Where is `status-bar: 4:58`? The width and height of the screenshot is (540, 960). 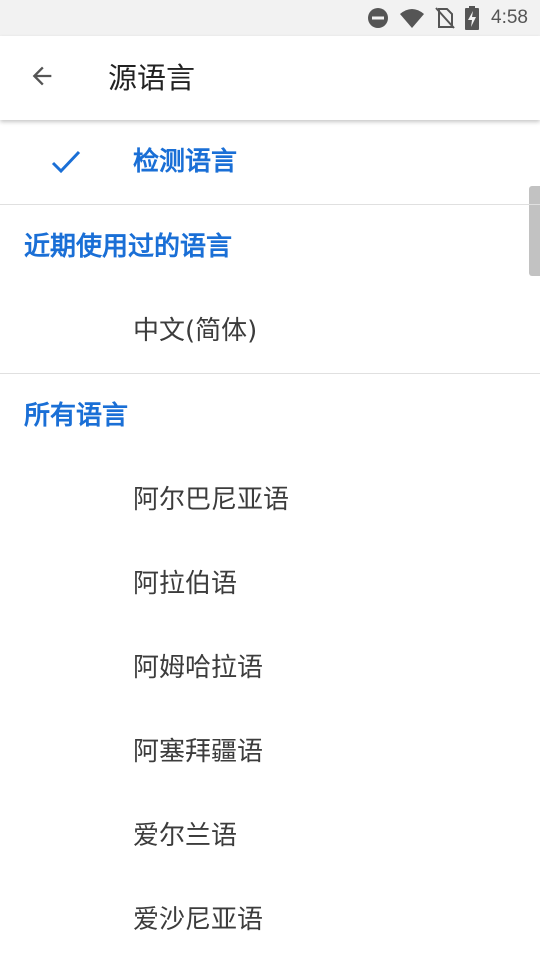
status-bar: 4:58 is located at coordinates (270, 18).